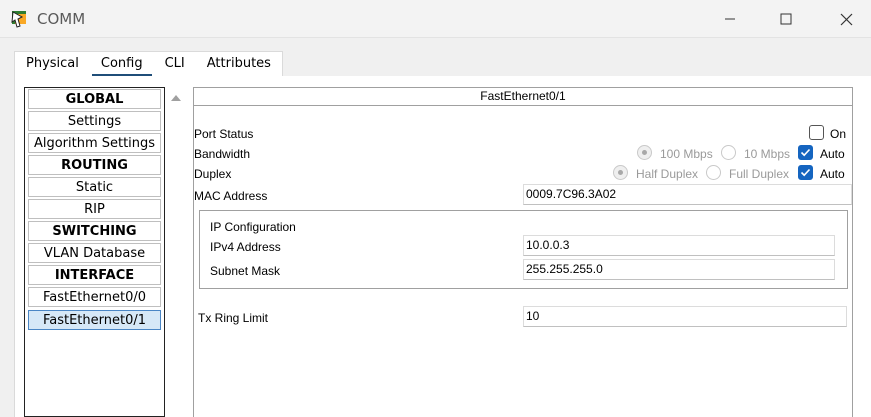  What do you see at coordinates (435, 19) in the screenshot?
I see `title-bar: COMM` at bounding box center [435, 19].